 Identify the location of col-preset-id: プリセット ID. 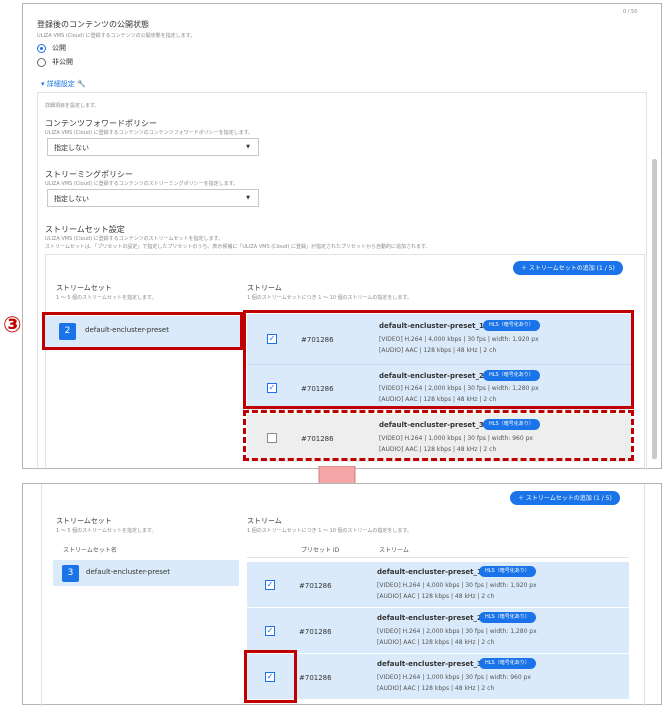
(320, 550).